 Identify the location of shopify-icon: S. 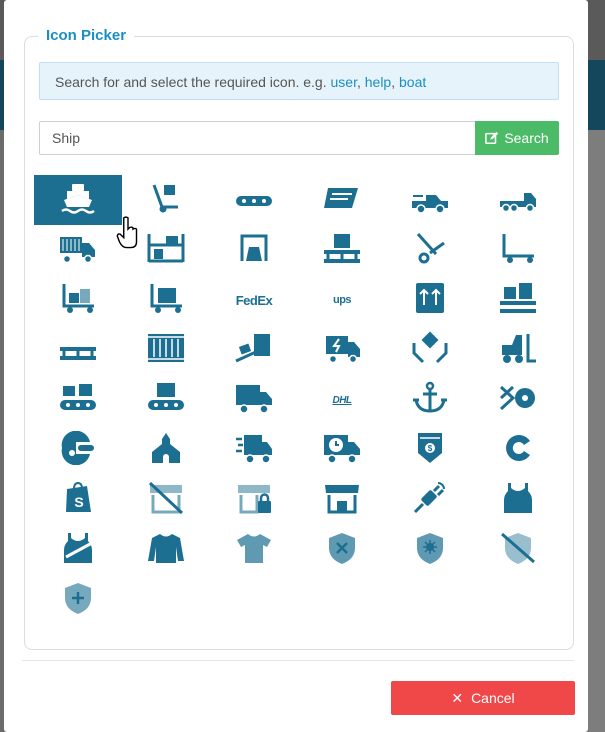
(78, 500).